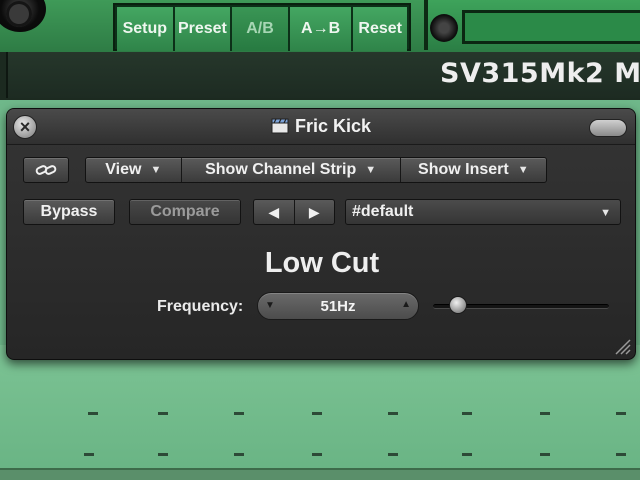 Image resolution: width=640 pixels, height=480 pixels. Describe the element at coordinates (320, 474) in the screenshot. I see `host-bottom-strip` at that location.